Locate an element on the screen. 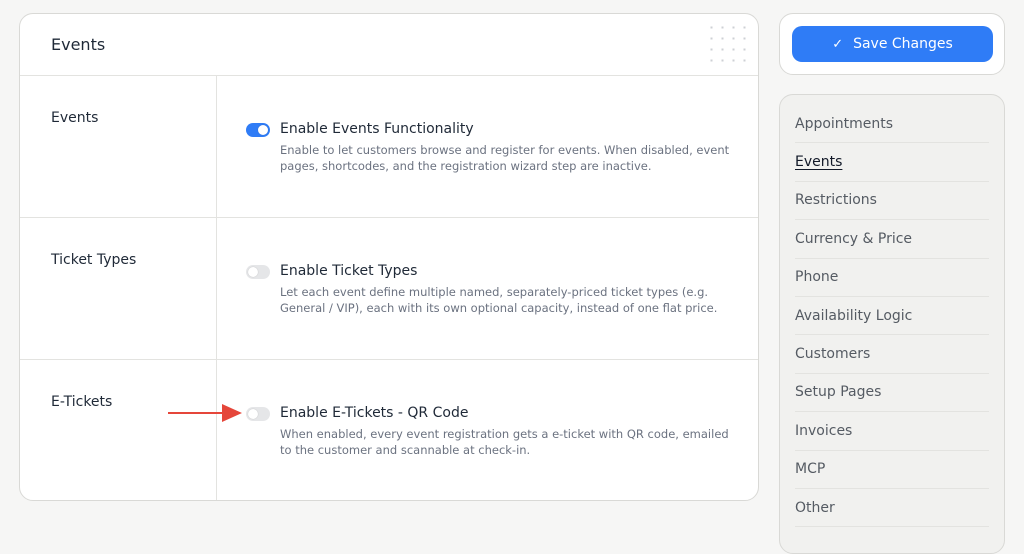  dot-pattern-decoration is located at coordinates (728, 44).